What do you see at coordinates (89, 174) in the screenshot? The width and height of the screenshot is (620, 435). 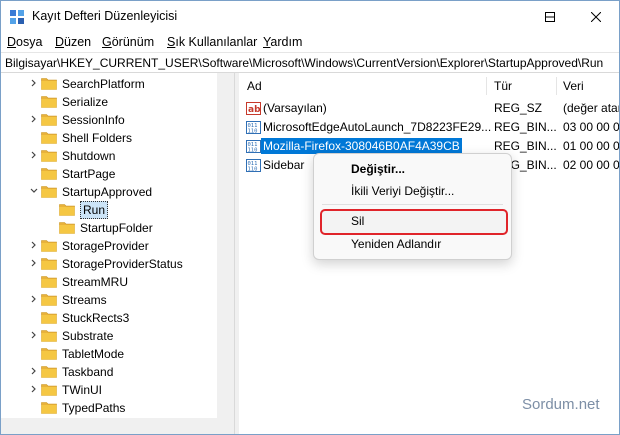 I see `tree-item-label: StartPage` at bounding box center [89, 174].